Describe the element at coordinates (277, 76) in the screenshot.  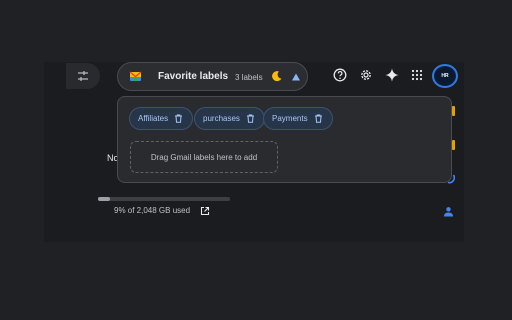
I see `moon-icon` at that location.